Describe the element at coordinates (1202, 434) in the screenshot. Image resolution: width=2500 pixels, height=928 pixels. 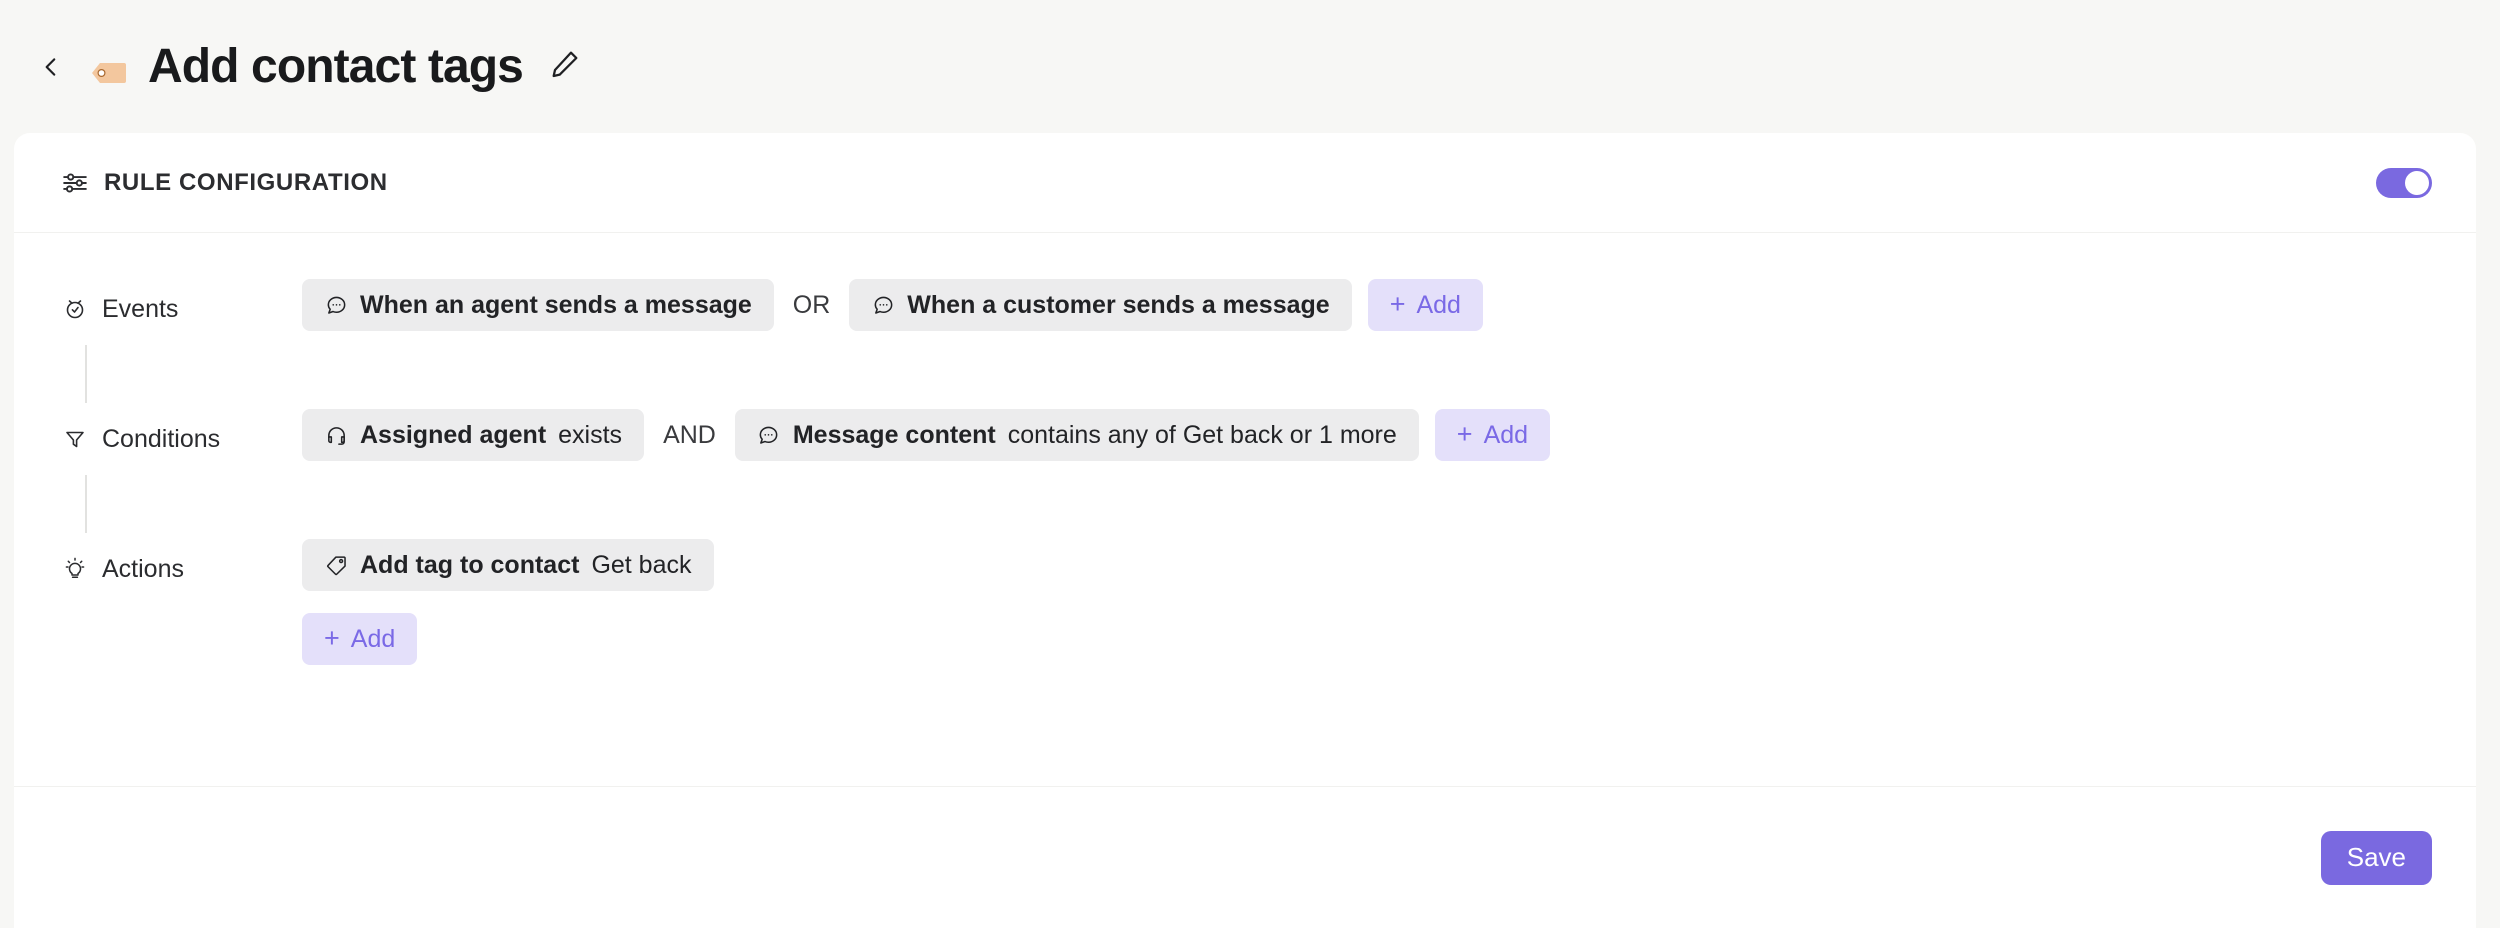
I see `chip-rest-label: contains any of Get back or 1 more` at that location.